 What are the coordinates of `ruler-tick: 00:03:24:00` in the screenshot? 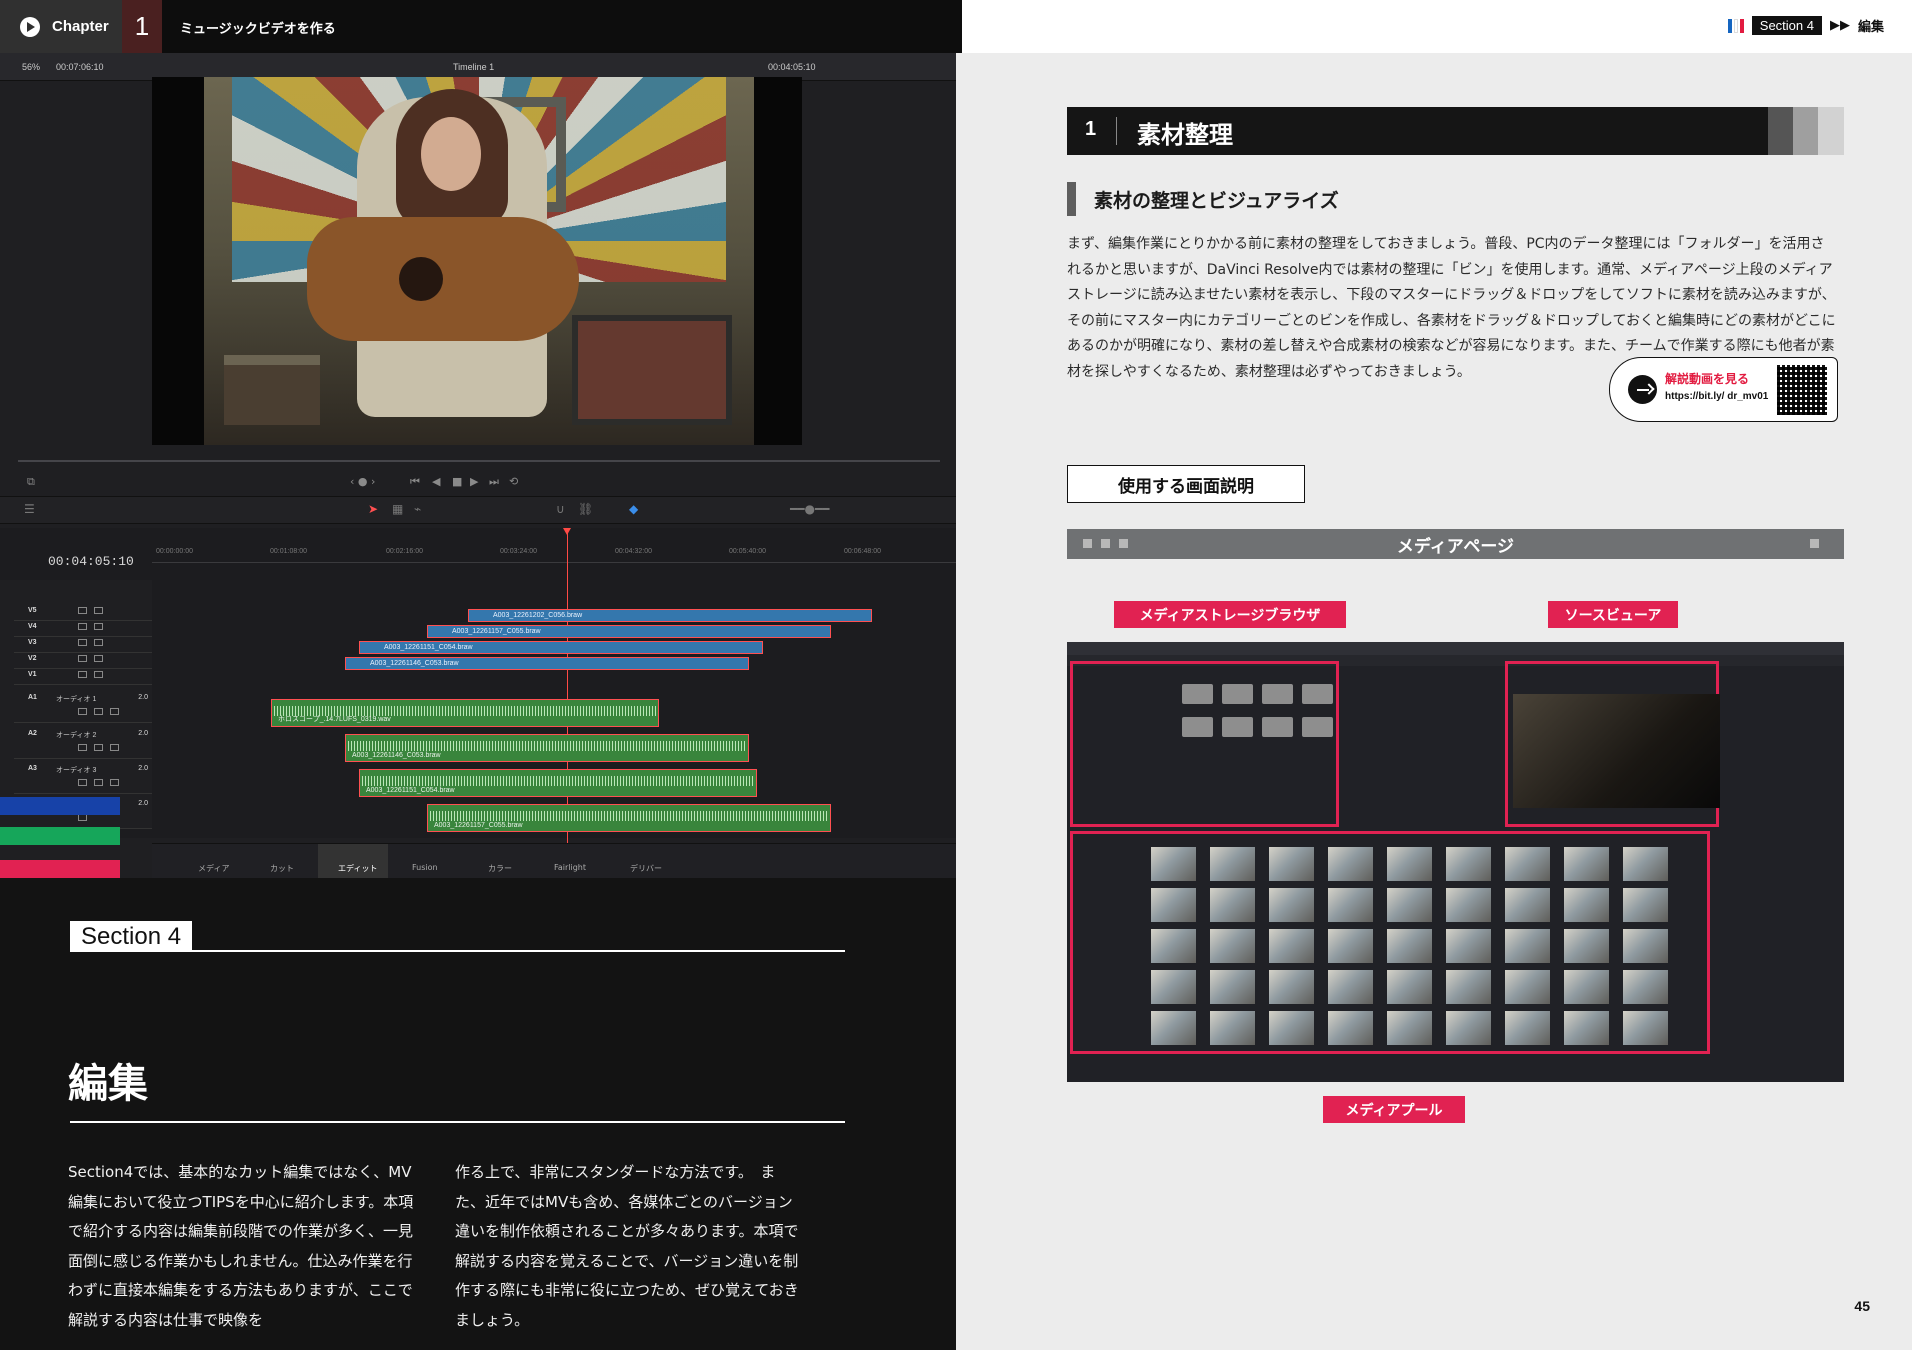 It's located at (518, 551).